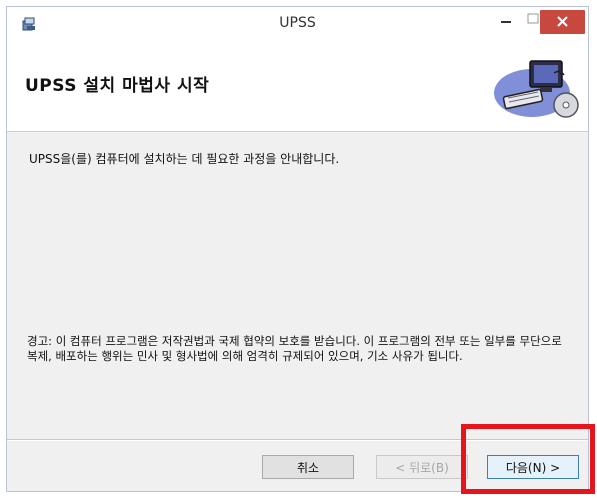  I want to click on minimize-button, so click(506, 19).